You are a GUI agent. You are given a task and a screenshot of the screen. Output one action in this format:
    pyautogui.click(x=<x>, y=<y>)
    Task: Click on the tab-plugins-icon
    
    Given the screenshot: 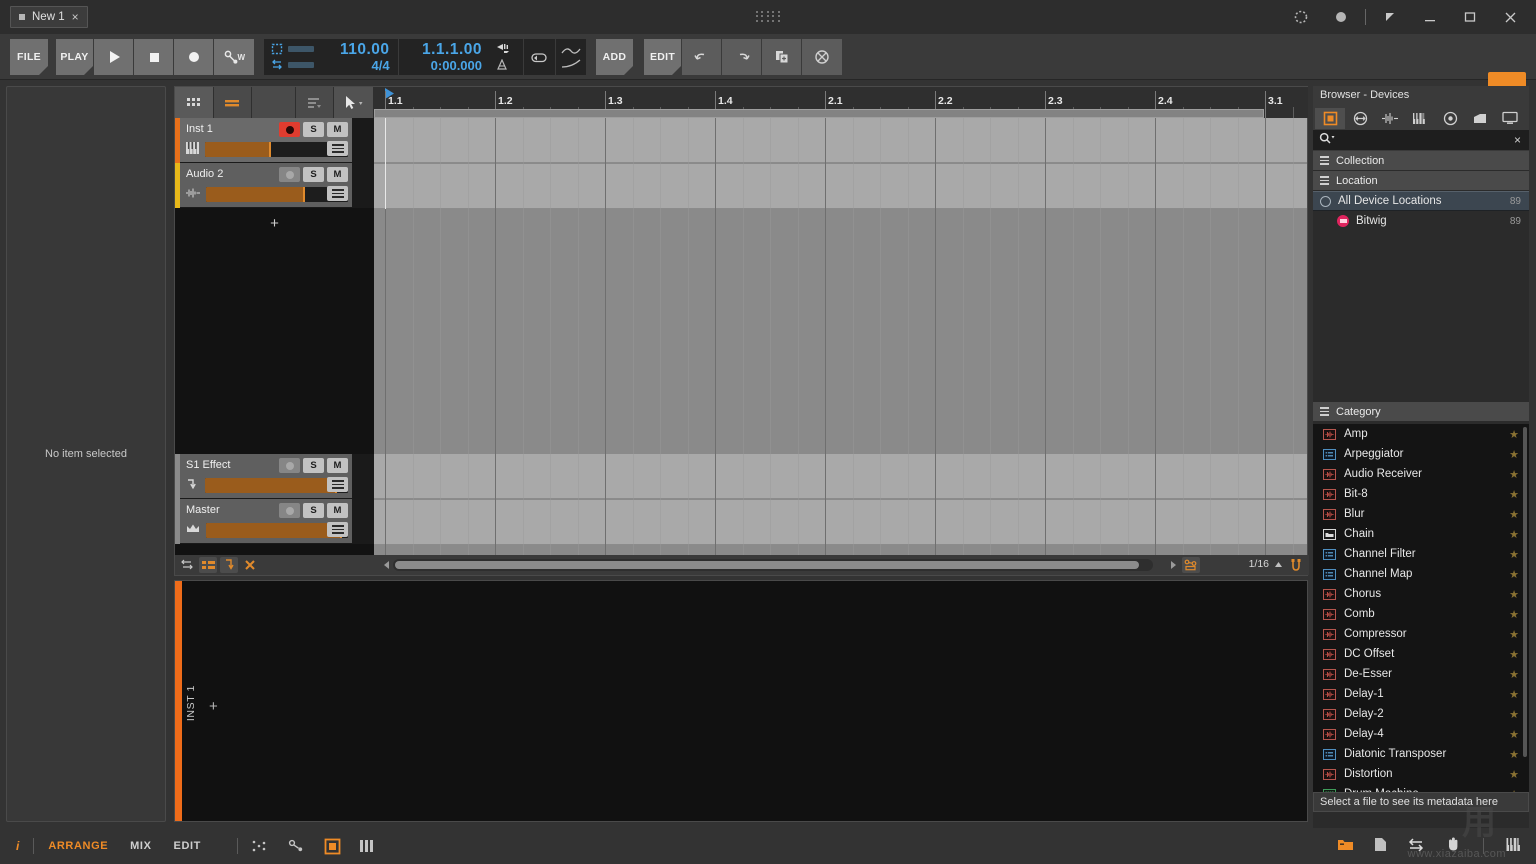 What is the action you would take?
    pyautogui.click(x=1510, y=118)
    